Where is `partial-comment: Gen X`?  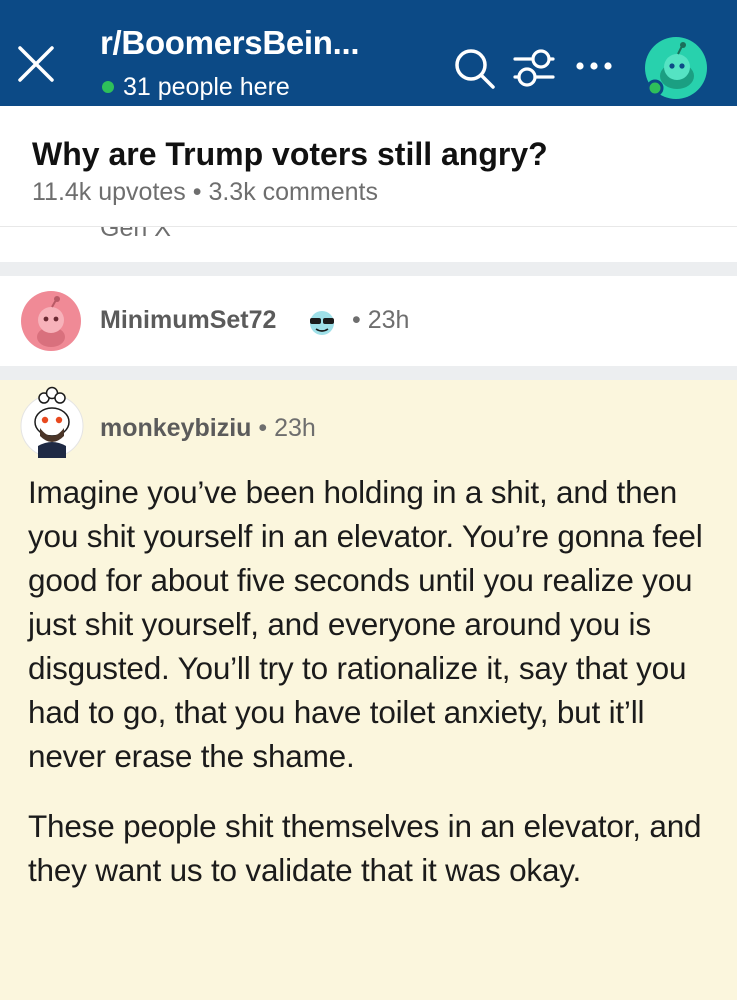
partial-comment: Gen X is located at coordinates (368, 244).